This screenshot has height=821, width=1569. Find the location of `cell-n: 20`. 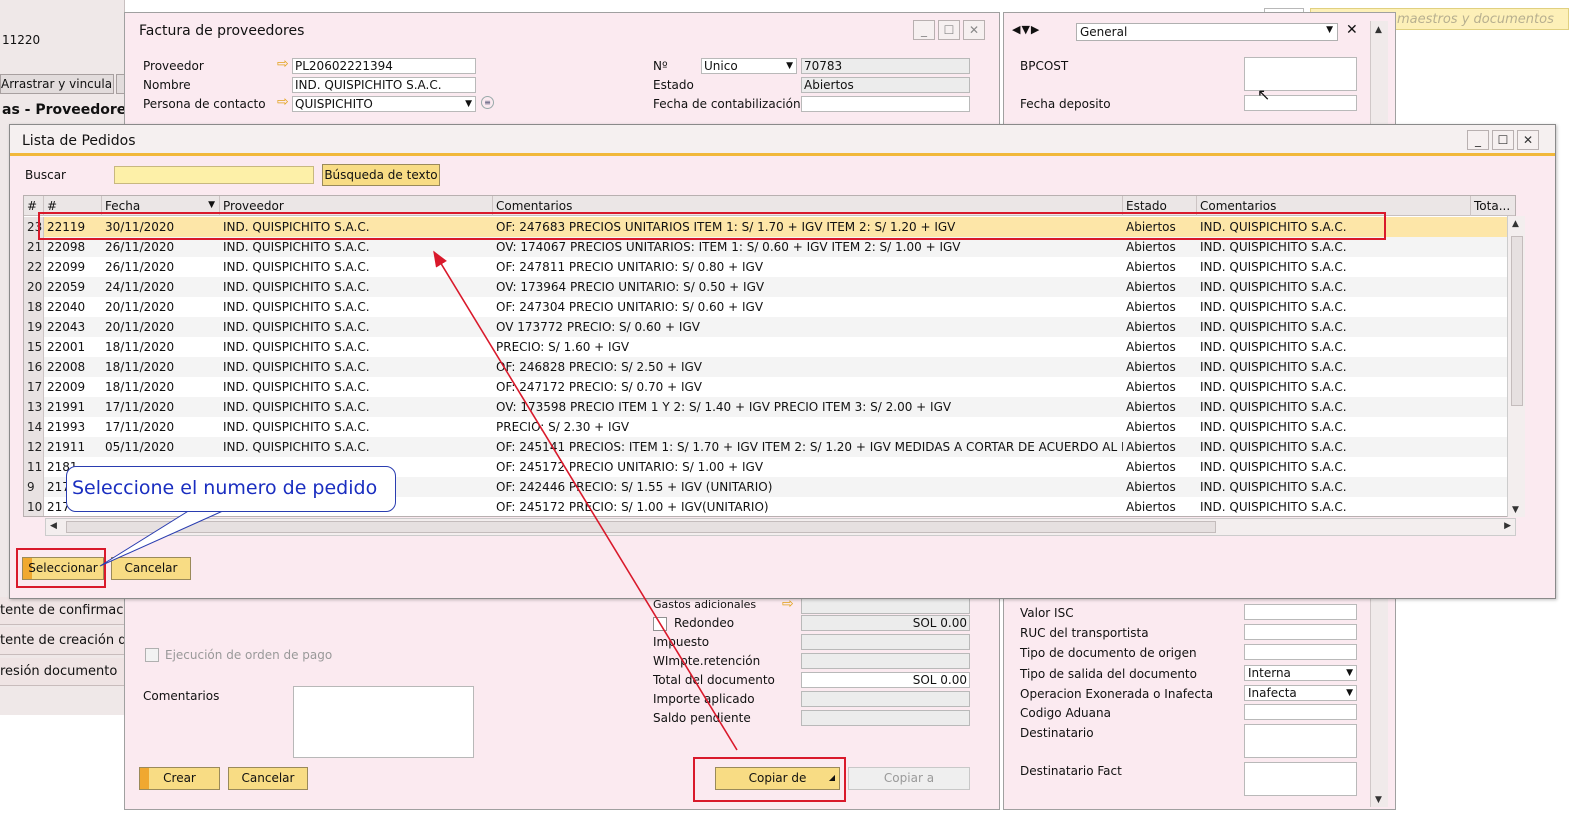

cell-n: 20 is located at coordinates (34, 287).